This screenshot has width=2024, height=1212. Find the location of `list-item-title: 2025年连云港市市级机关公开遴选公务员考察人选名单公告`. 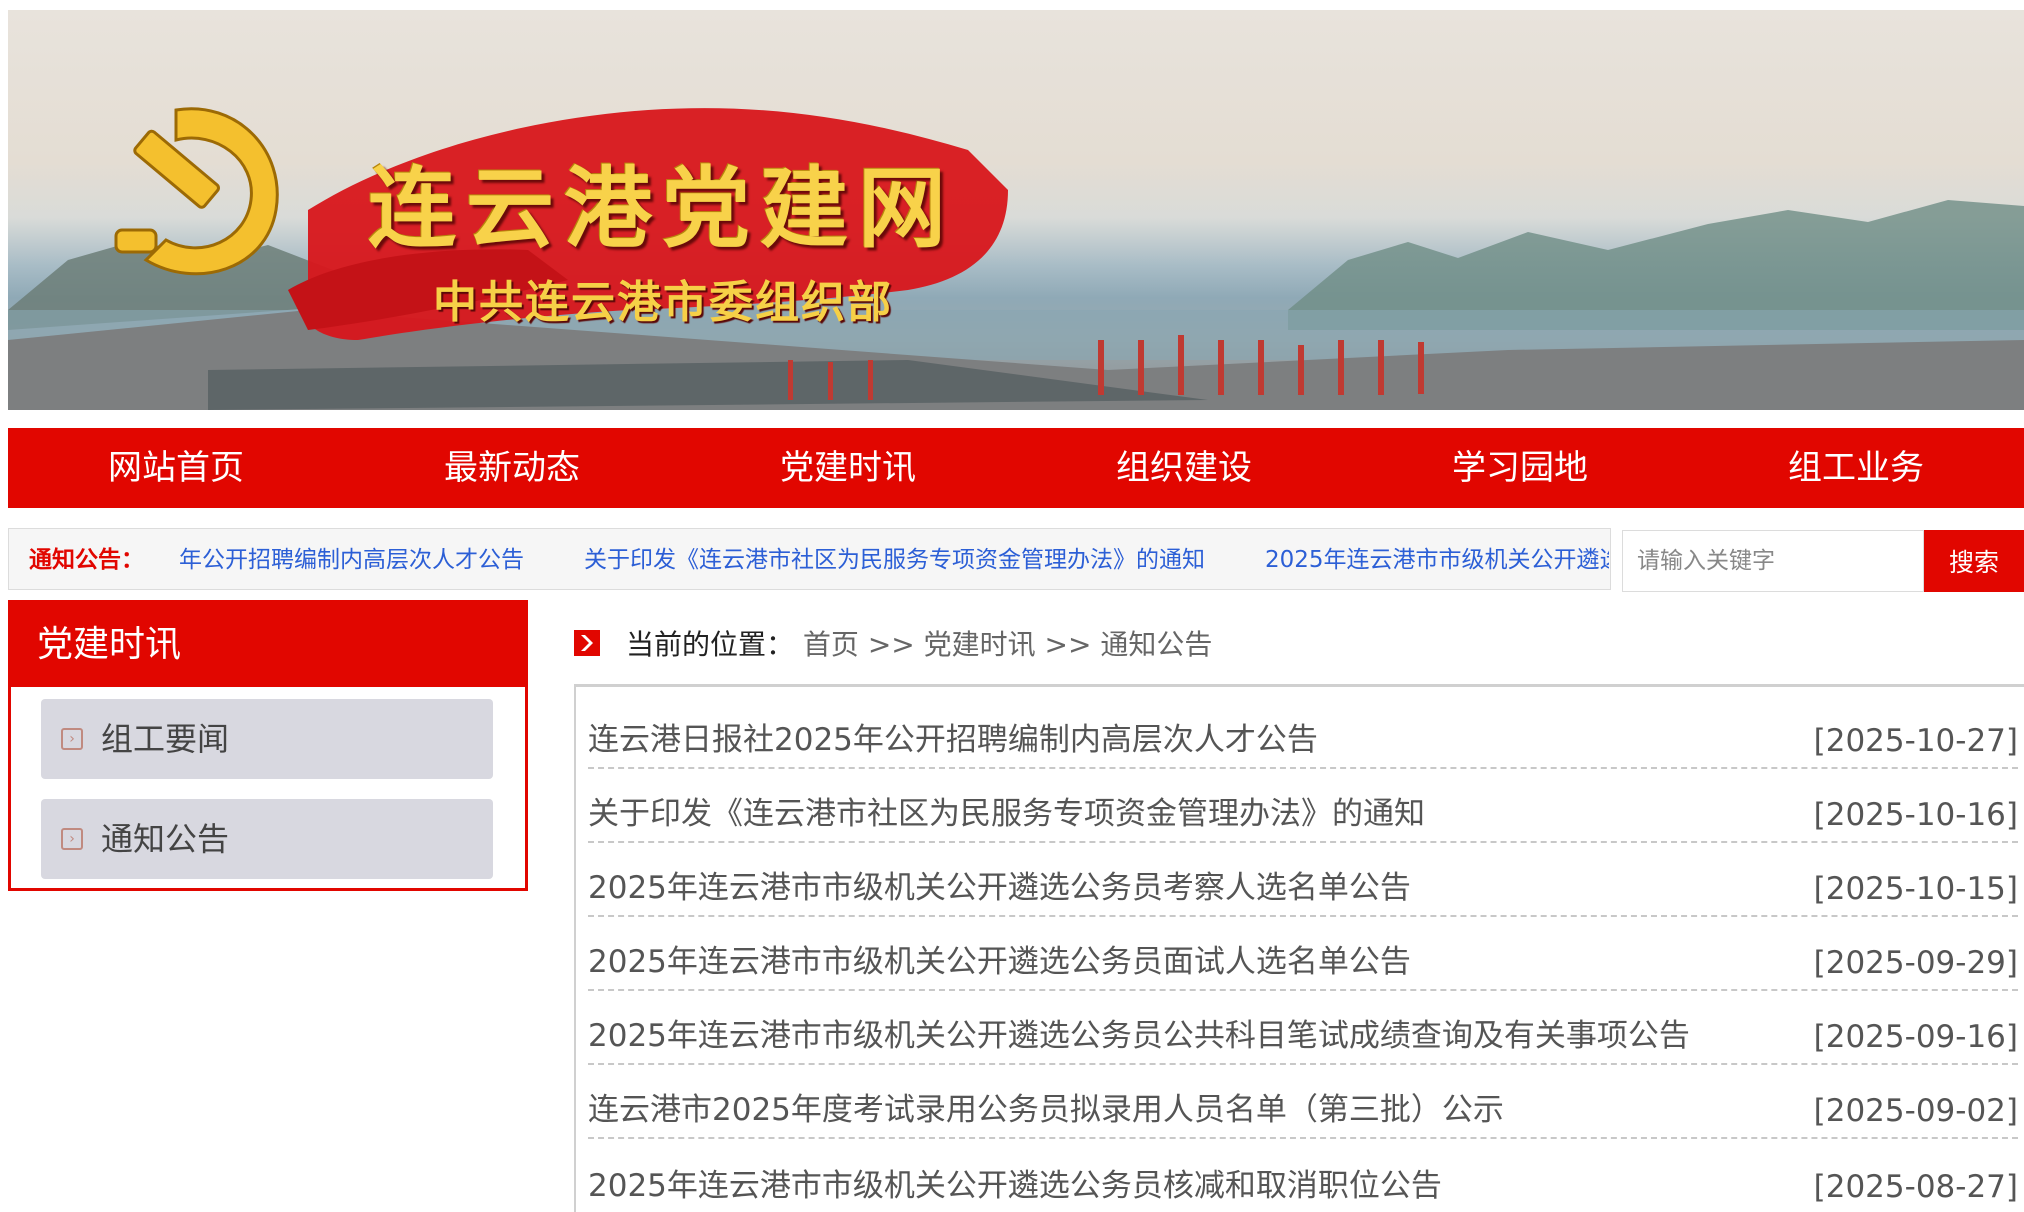

list-item-title: 2025年连云港市市级机关公开遴选公务员考察人选名单公告 is located at coordinates (999, 884).